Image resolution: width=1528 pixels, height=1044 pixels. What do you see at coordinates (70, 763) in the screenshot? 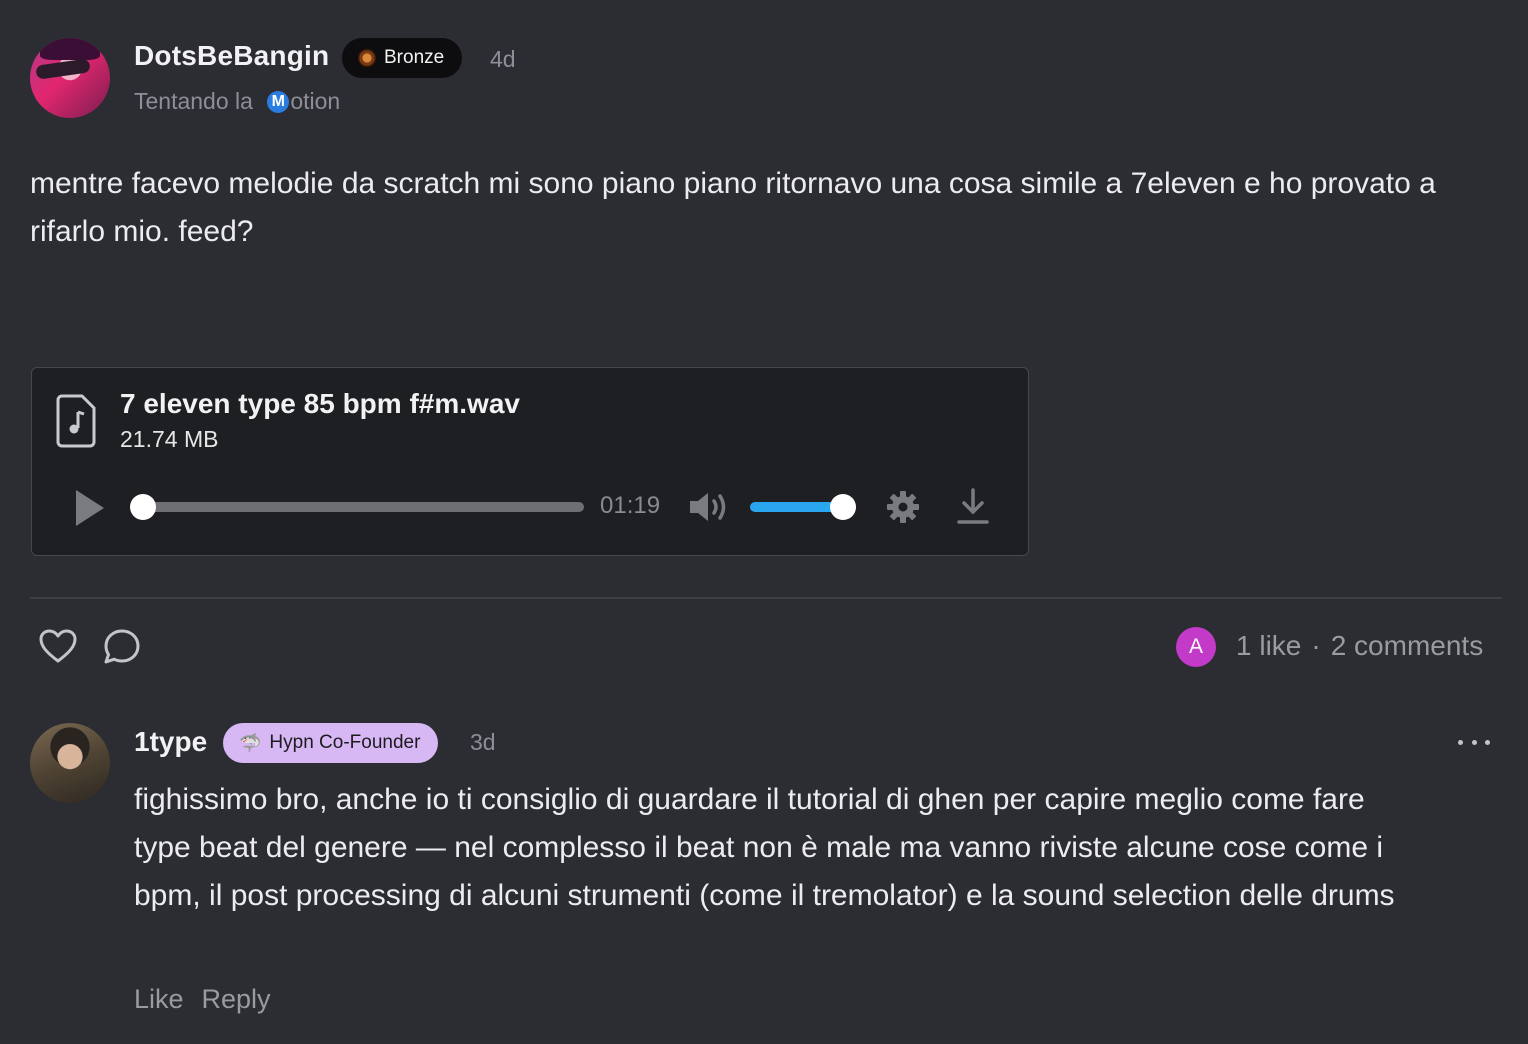
I see `commenter-avatar` at bounding box center [70, 763].